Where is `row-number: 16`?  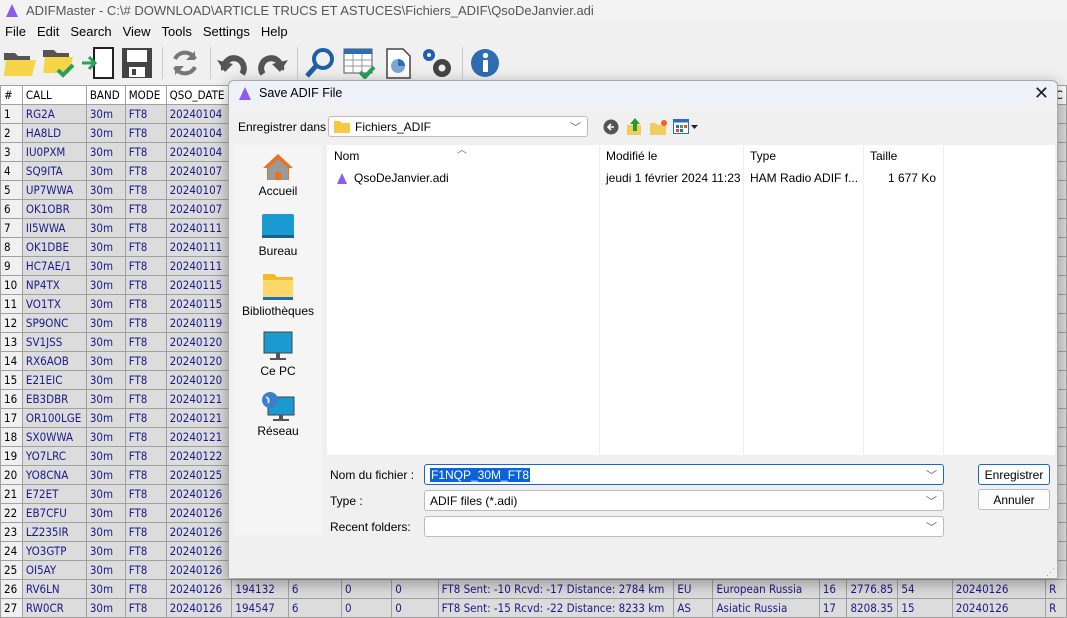 row-number: 16 is located at coordinates (11, 399).